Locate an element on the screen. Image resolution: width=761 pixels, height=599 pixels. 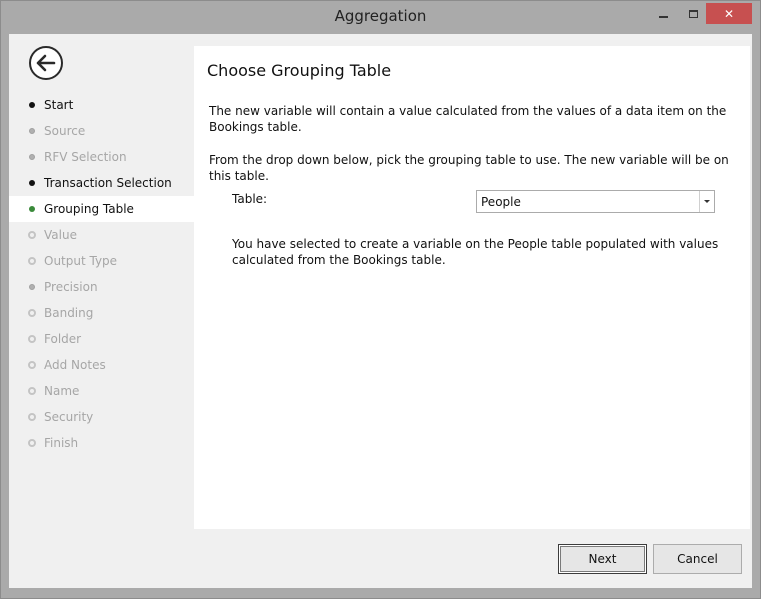
minimize-button is located at coordinates (663, 13).